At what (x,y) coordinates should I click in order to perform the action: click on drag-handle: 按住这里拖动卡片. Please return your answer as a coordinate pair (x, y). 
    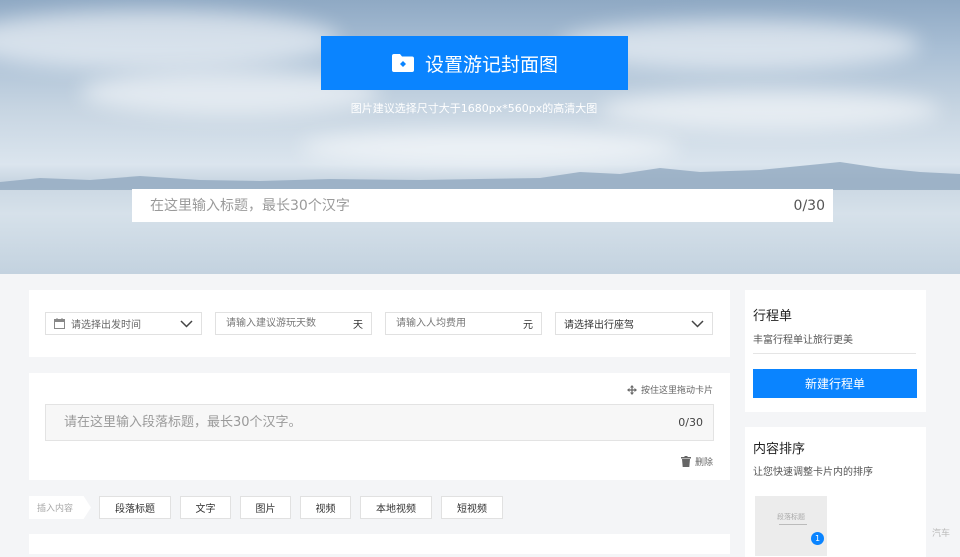
    Looking at the image, I should click on (669, 389).